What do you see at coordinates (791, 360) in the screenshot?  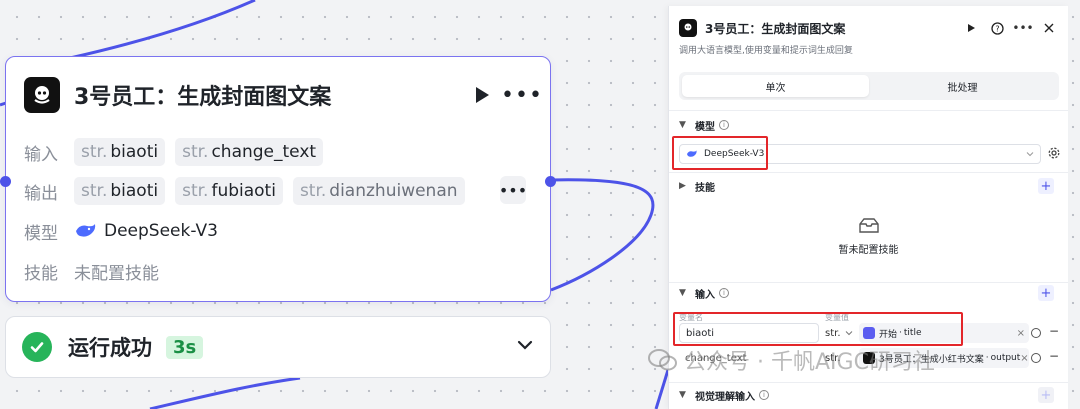 I see `watermark: 公众号 · 千帆AIGC研习社` at bounding box center [791, 360].